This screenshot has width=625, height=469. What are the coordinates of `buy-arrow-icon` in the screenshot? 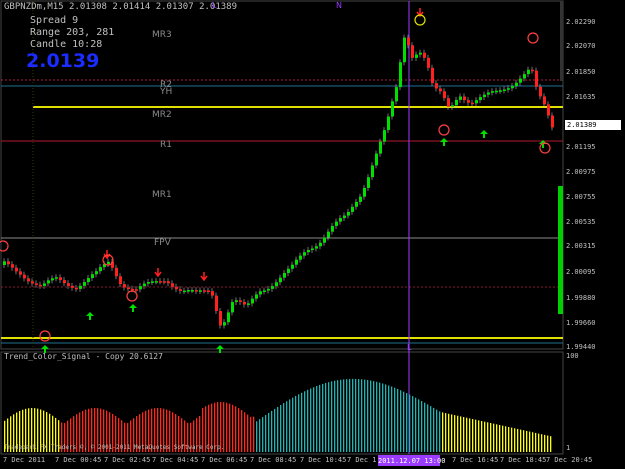 It's located at (133, 308).